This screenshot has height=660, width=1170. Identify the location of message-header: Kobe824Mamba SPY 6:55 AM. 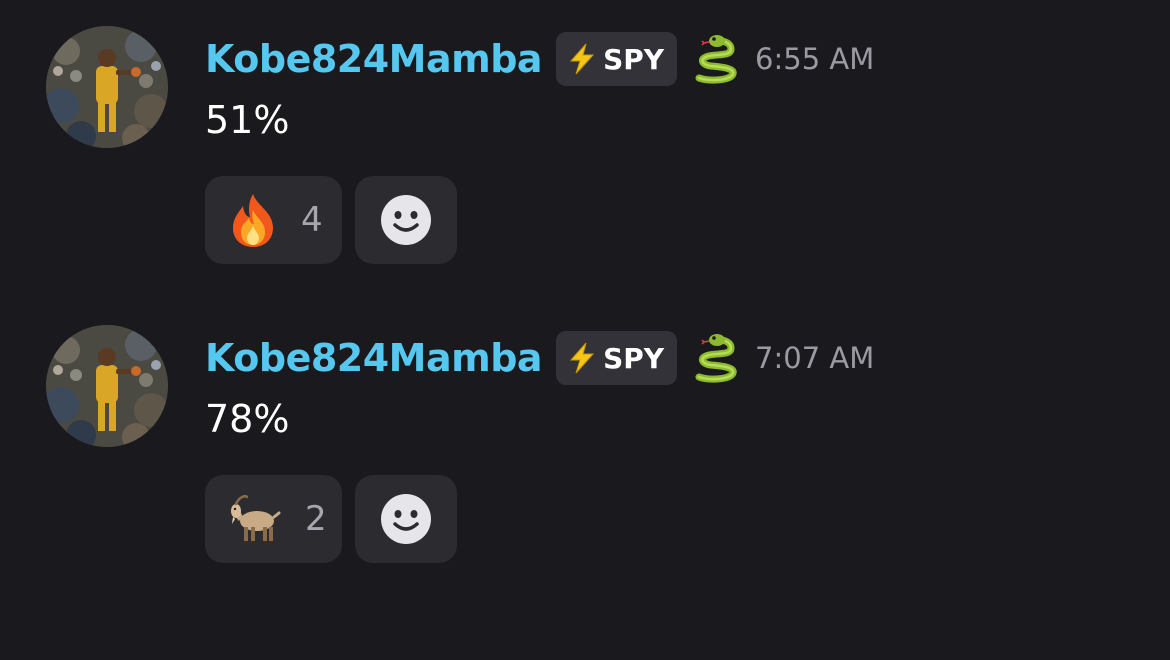
(539, 59).